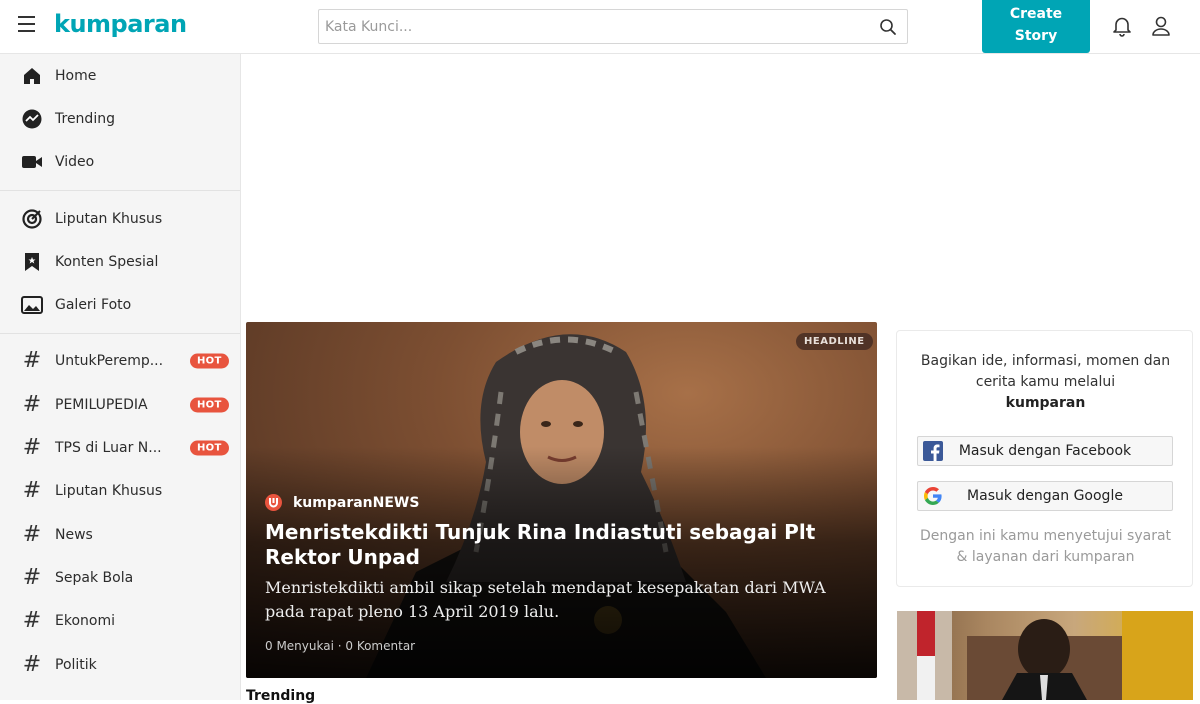  Describe the element at coordinates (120, 664) in the screenshot. I see `sidebar-topic-politik: # Politik` at that location.